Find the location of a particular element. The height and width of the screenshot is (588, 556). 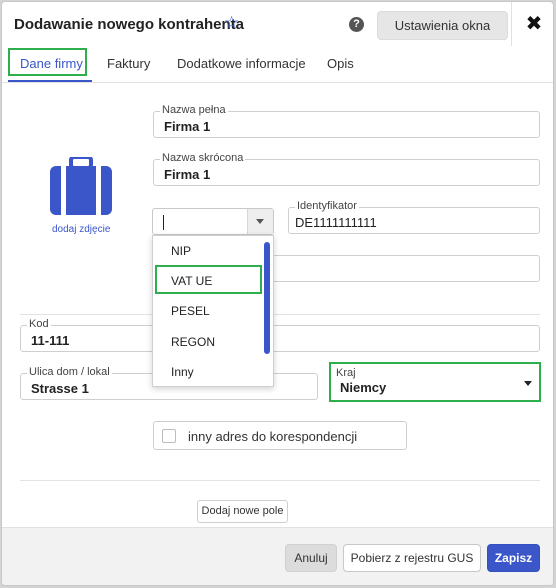

id-type-select is located at coordinates (213, 221).